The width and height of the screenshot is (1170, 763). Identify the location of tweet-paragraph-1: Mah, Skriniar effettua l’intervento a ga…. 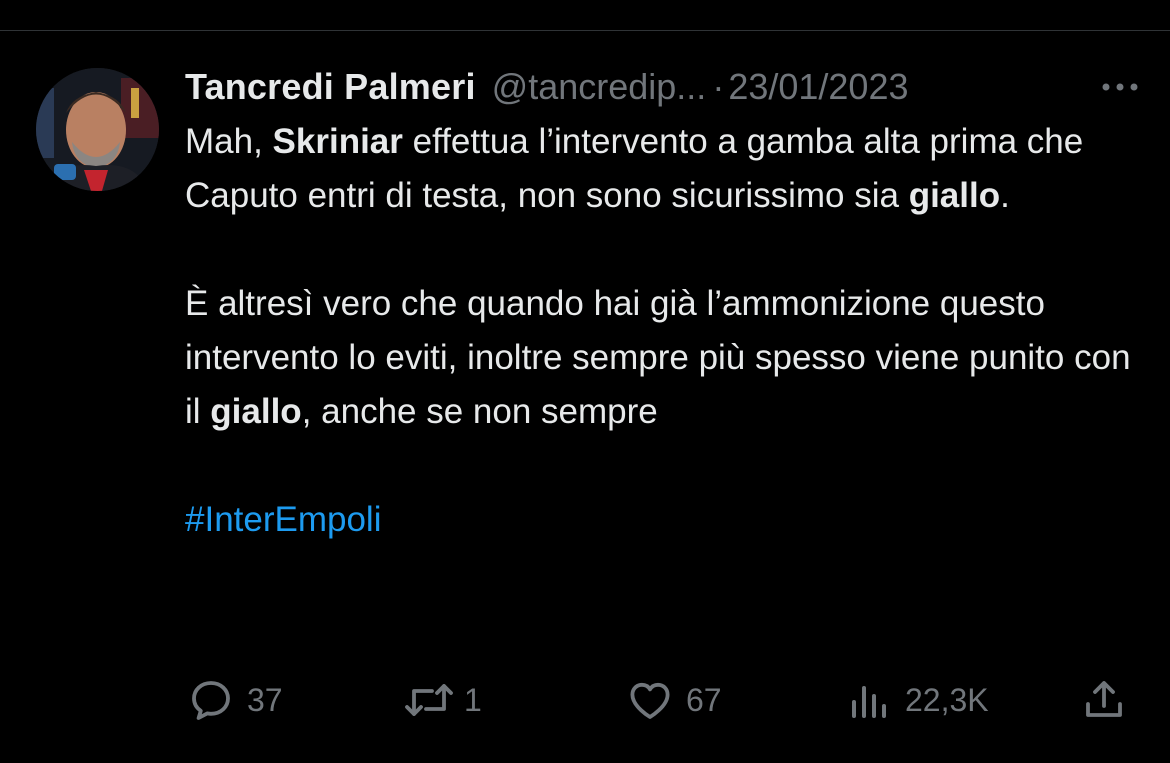
(665, 169).